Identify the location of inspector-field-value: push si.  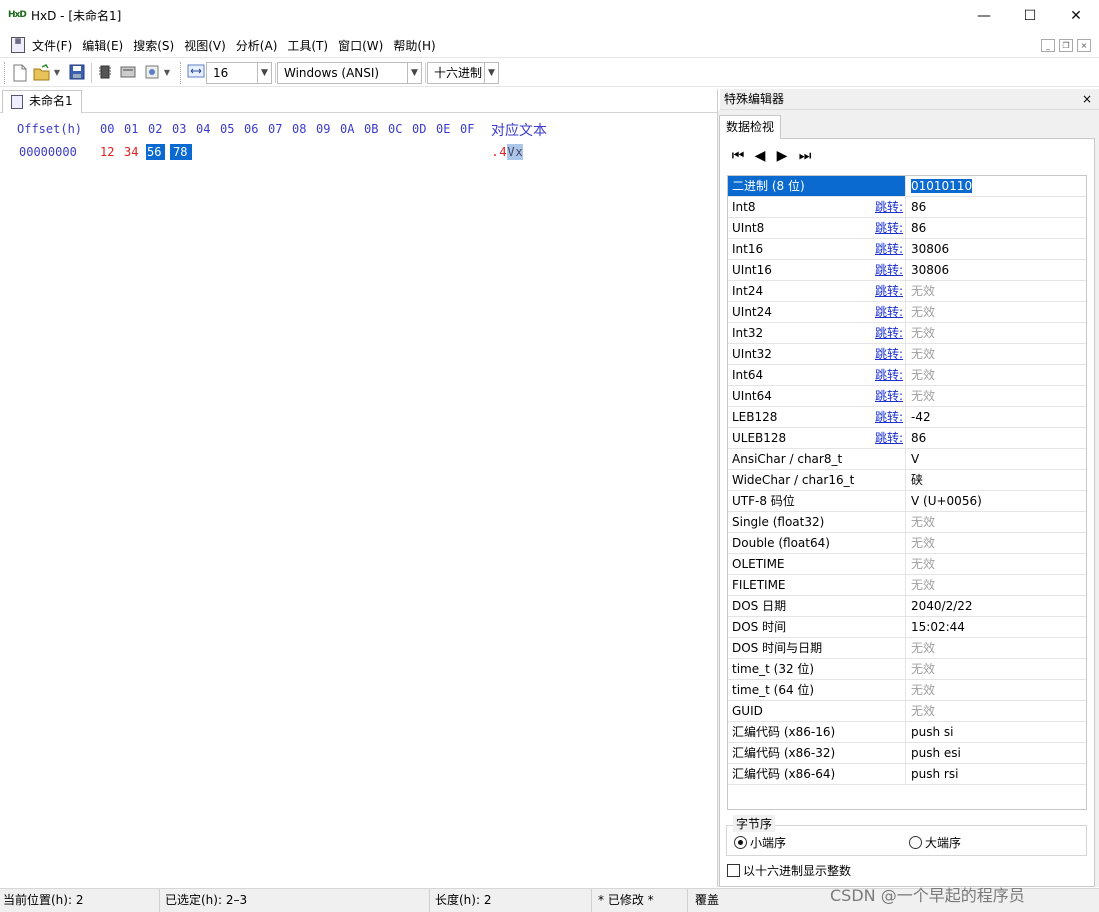
(996, 732).